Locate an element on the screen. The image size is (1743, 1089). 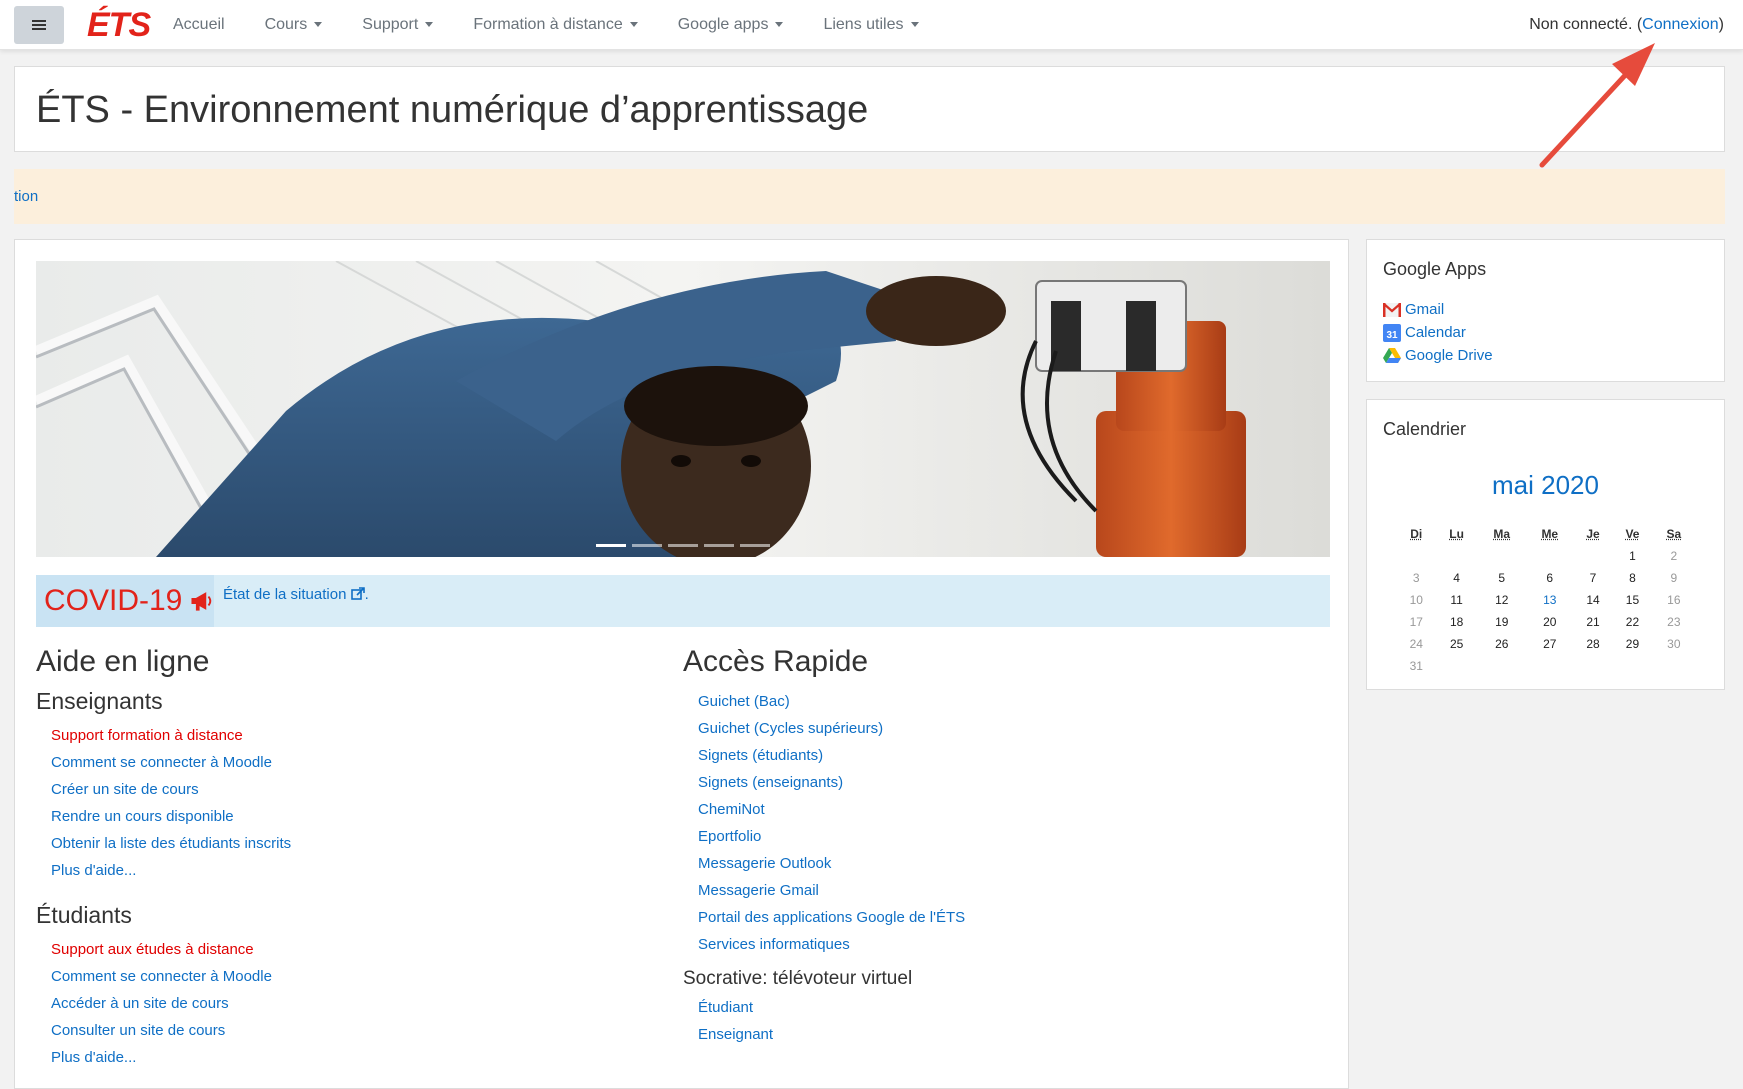
link: Portail des applications Google de l'ÉTS is located at coordinates (831, 917).